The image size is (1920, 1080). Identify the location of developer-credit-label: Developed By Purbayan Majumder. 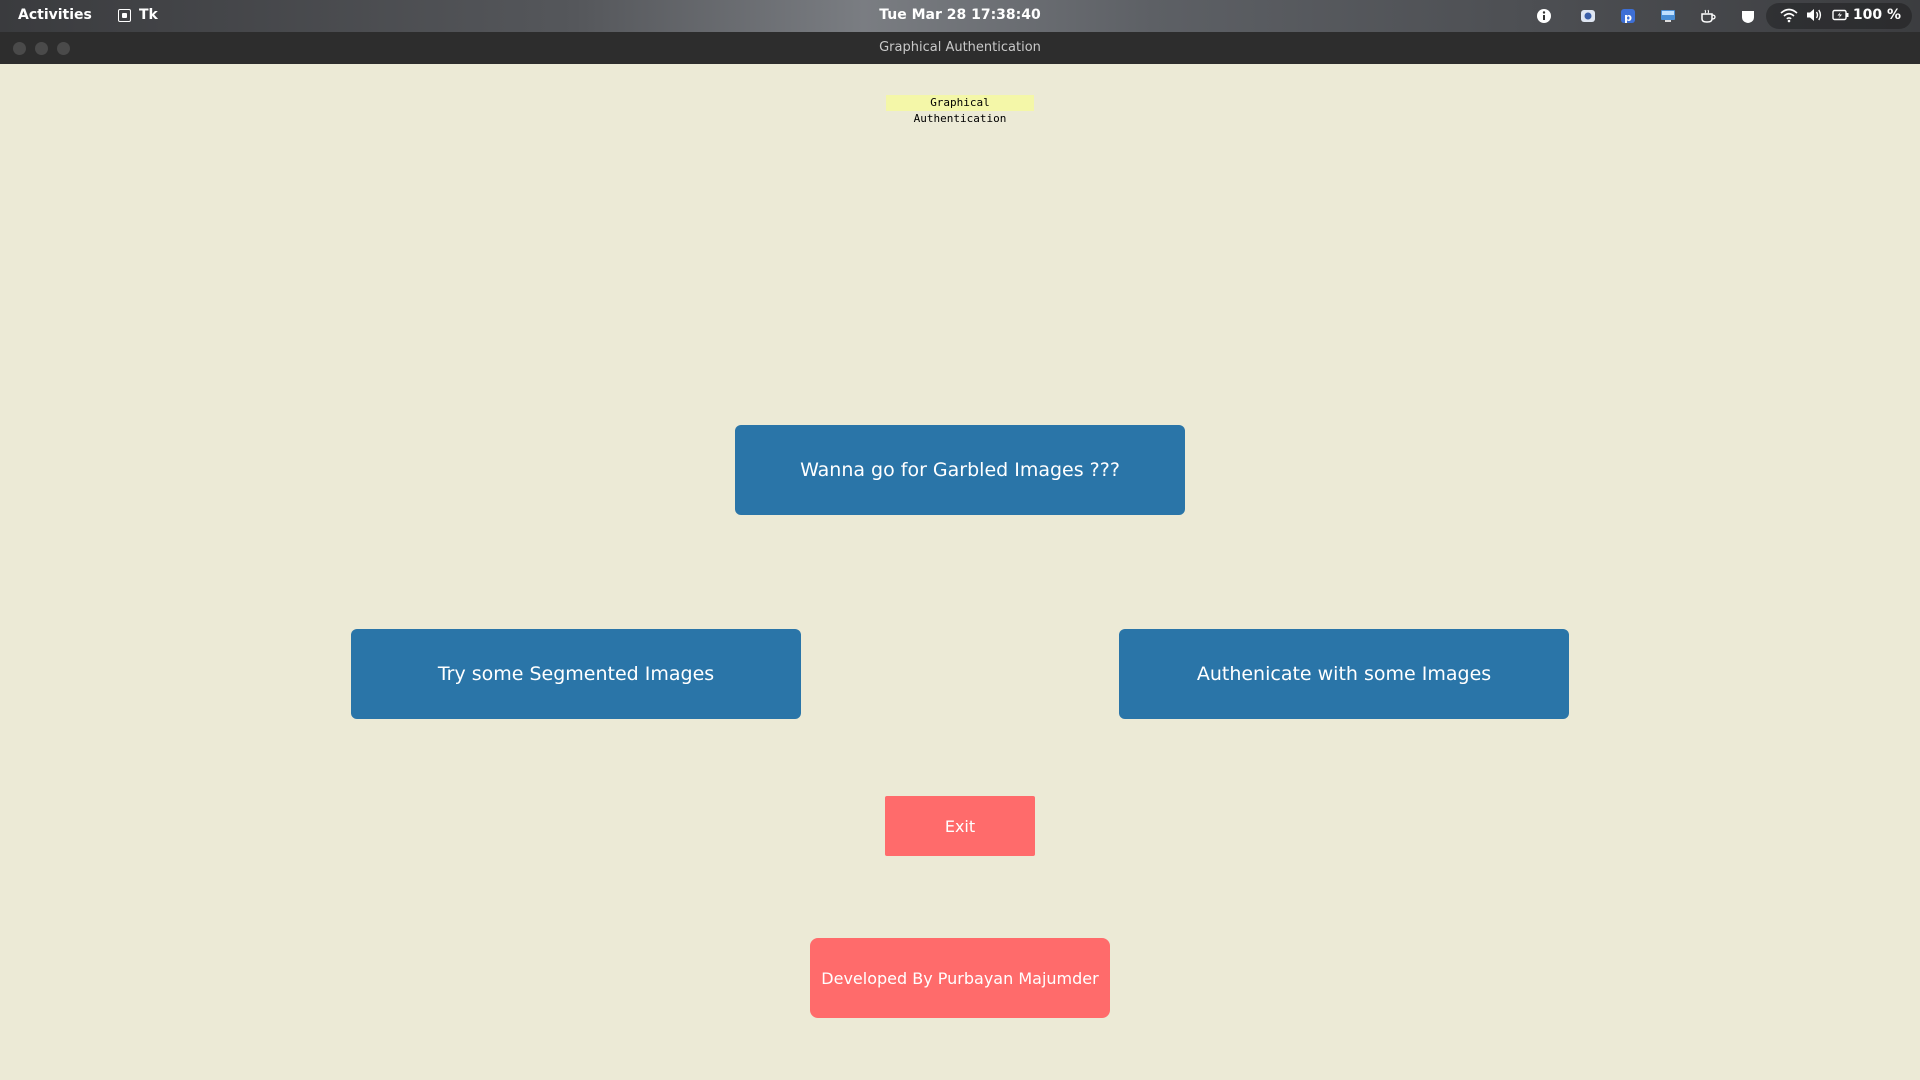
(960, 978).